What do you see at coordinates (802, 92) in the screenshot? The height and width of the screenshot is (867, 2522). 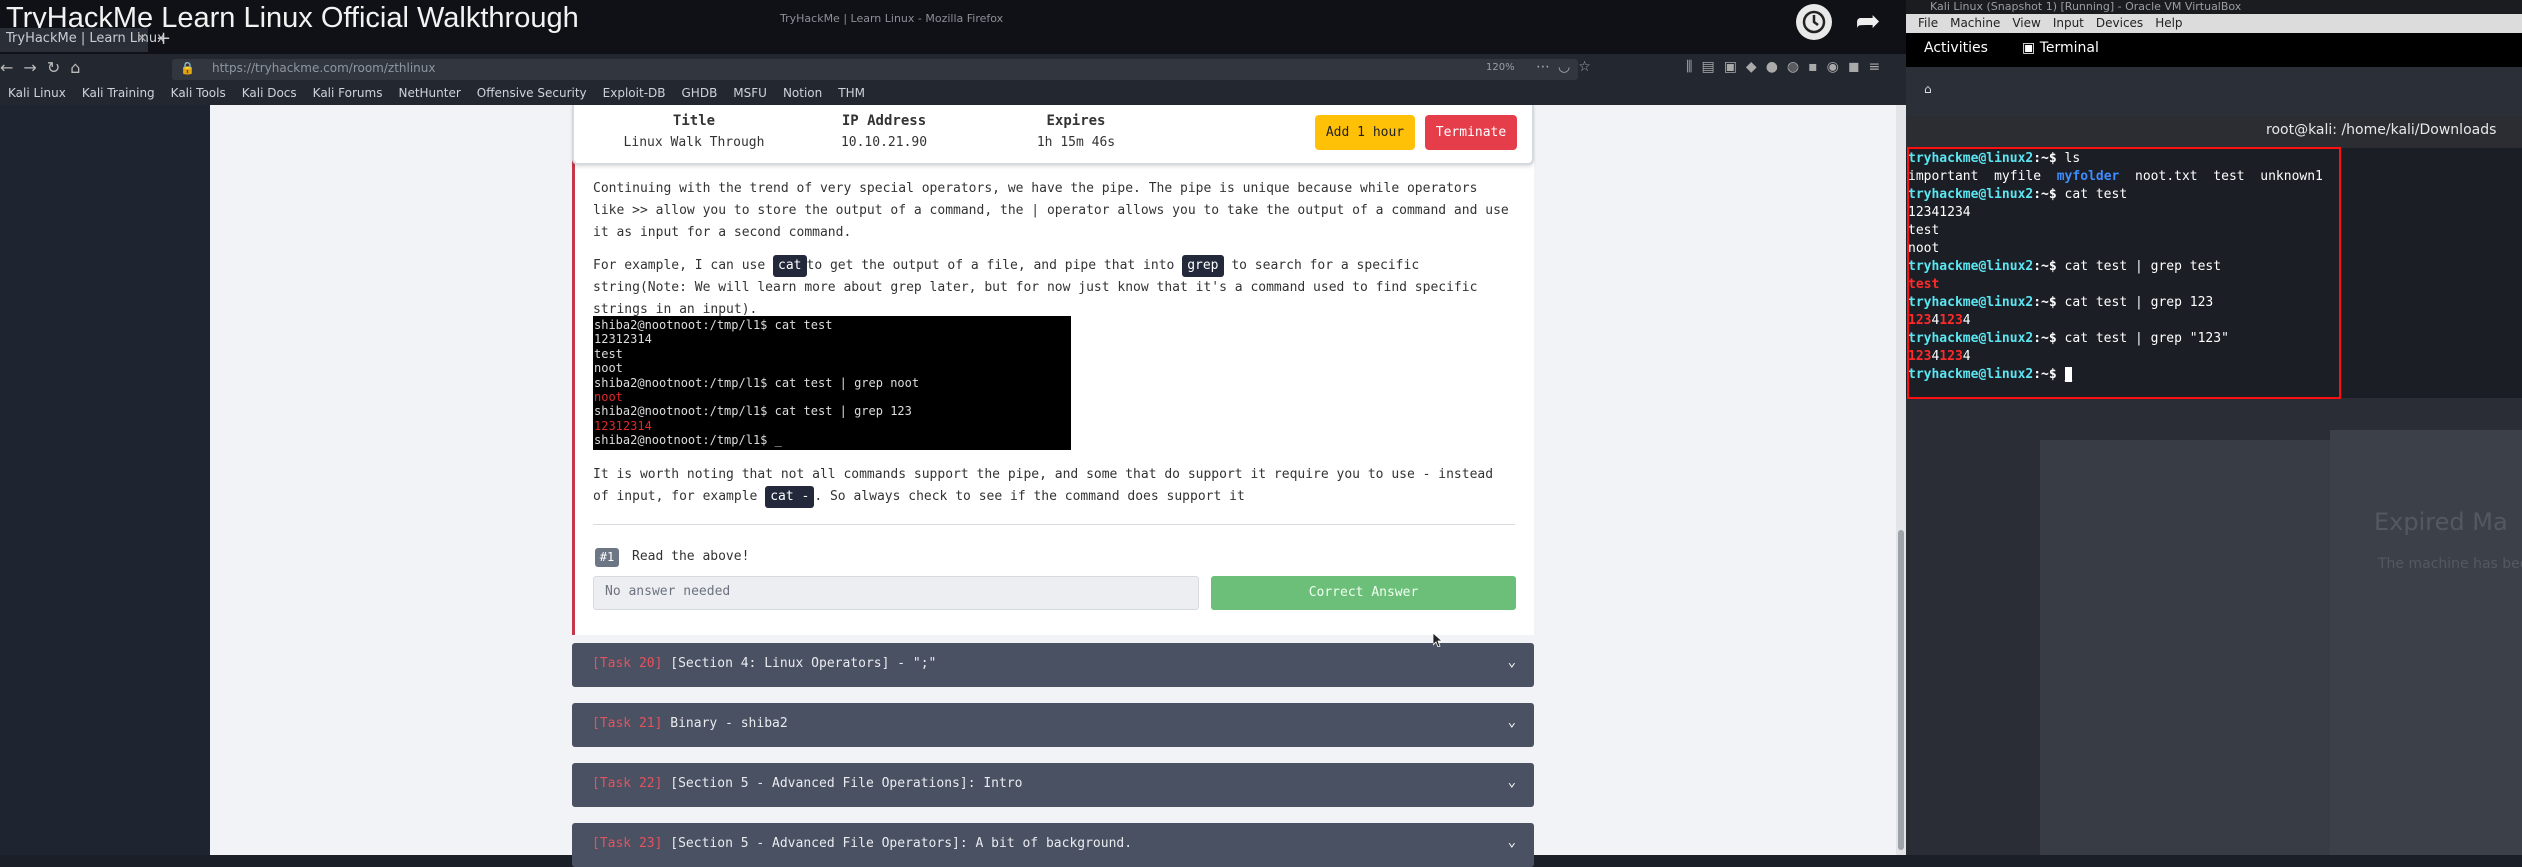 I see `bookmark-item: Notion` at bounding box center [802, 92].